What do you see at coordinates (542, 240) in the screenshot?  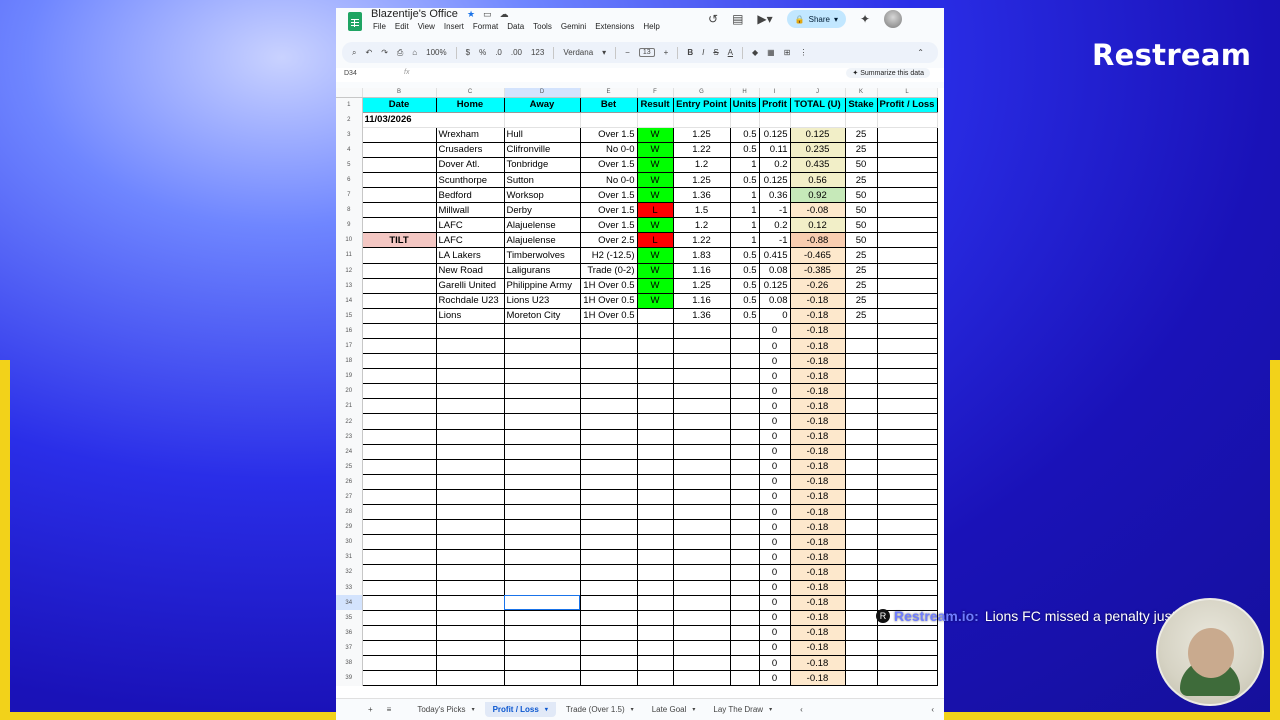 I see `away-cell: Alajuelense` at bounding box center [542, 240].